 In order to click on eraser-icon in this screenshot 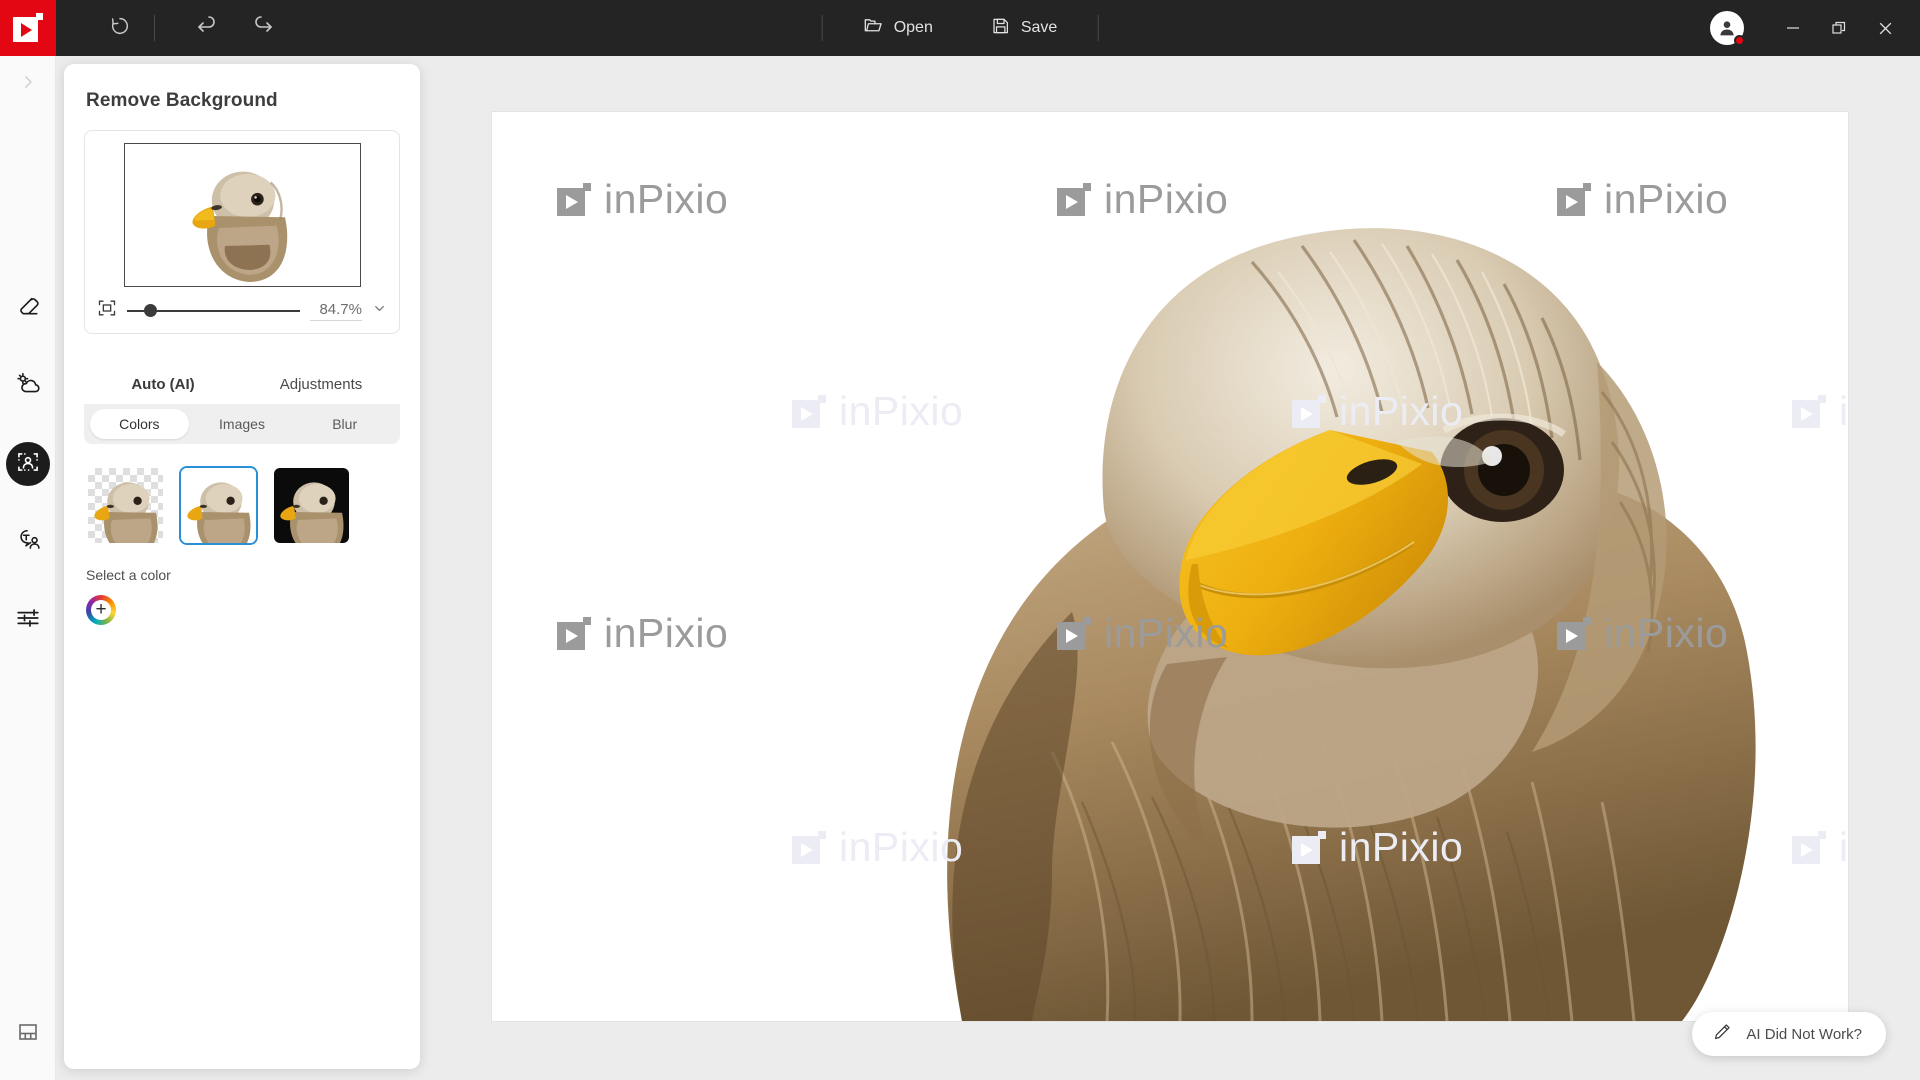, I will do `click(28, 308)`.